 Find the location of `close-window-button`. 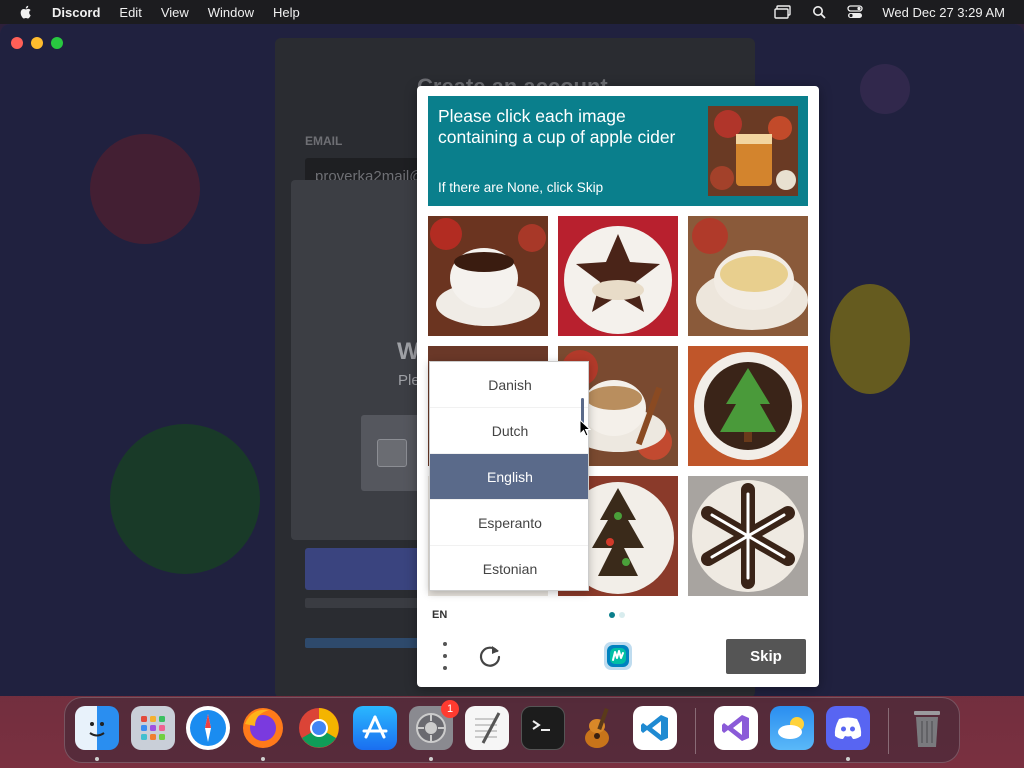

close-window-button is located at coordinates (17, 43).